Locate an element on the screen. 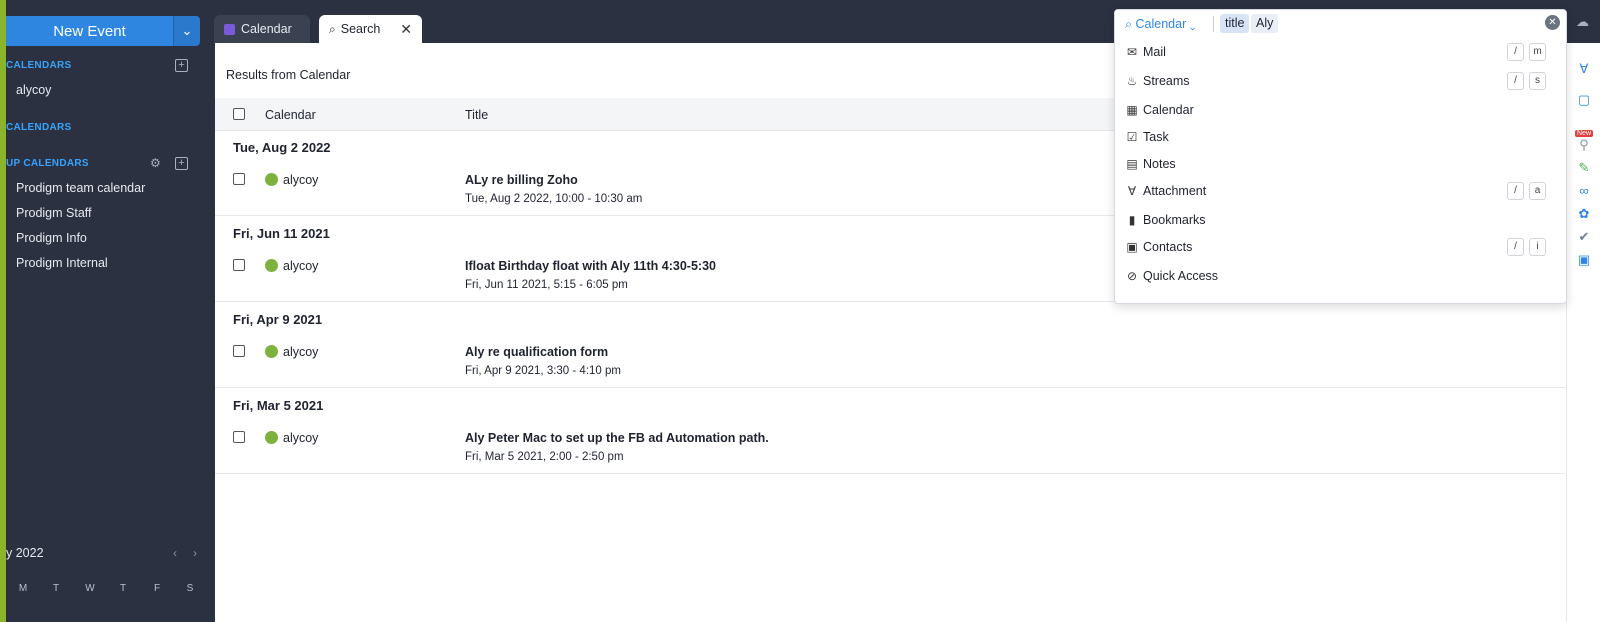  rail-header: ☁ is located at coordinates (1583, 21).